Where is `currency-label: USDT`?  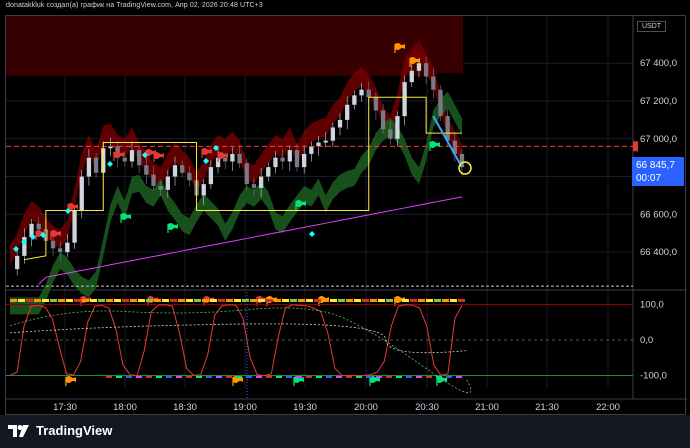 currency-label: USDT is located at coordinates (652, 26).